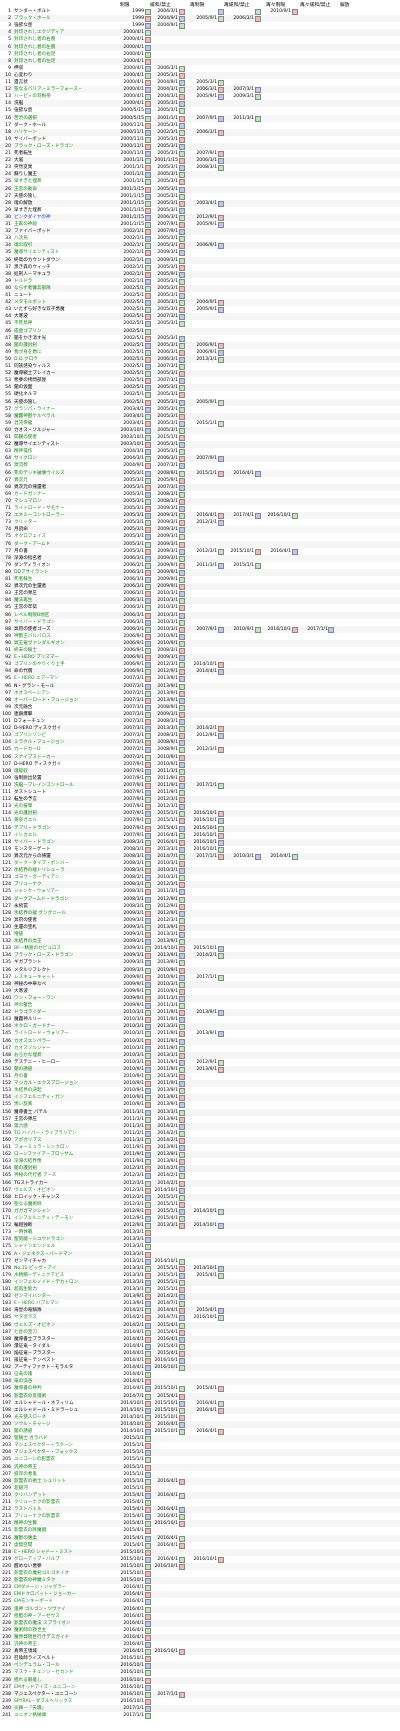  Describe the element at coordinates (200, 1467) in the screenshot. I see `table-row: 206 汎神の帝王 2015/1/1` at that location.